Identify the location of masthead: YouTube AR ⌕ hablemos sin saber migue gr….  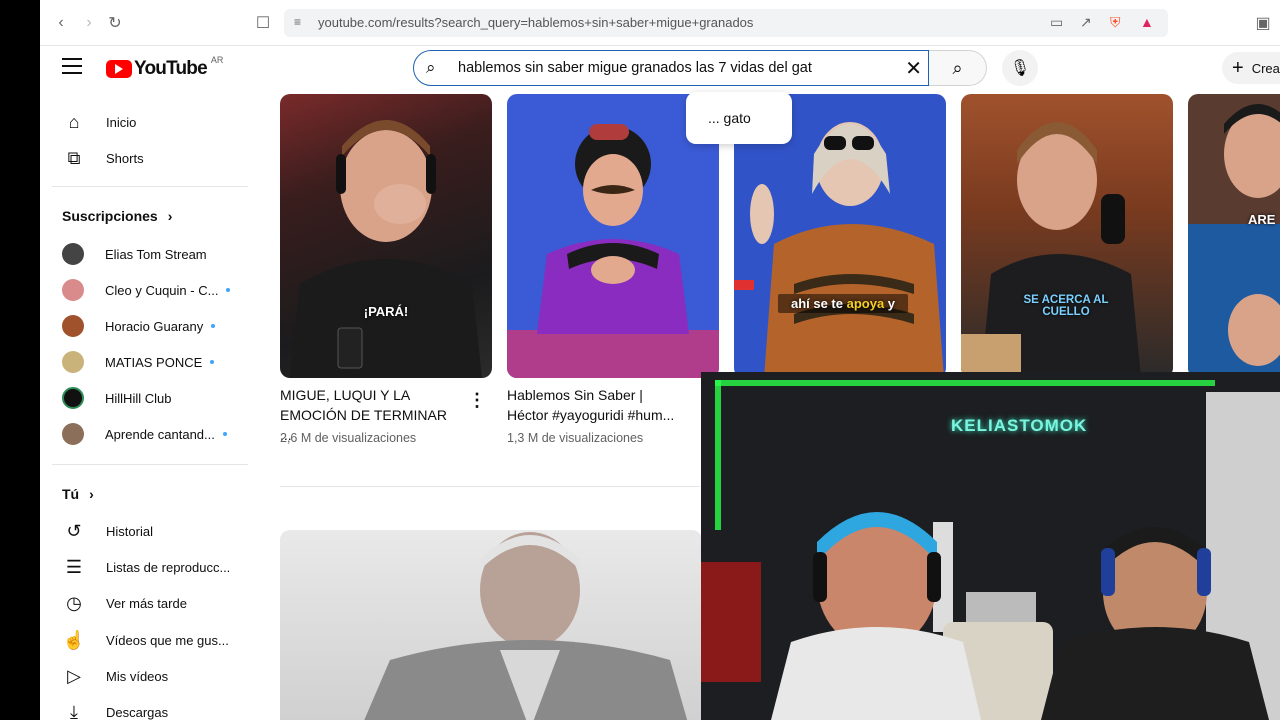
(660, 68).